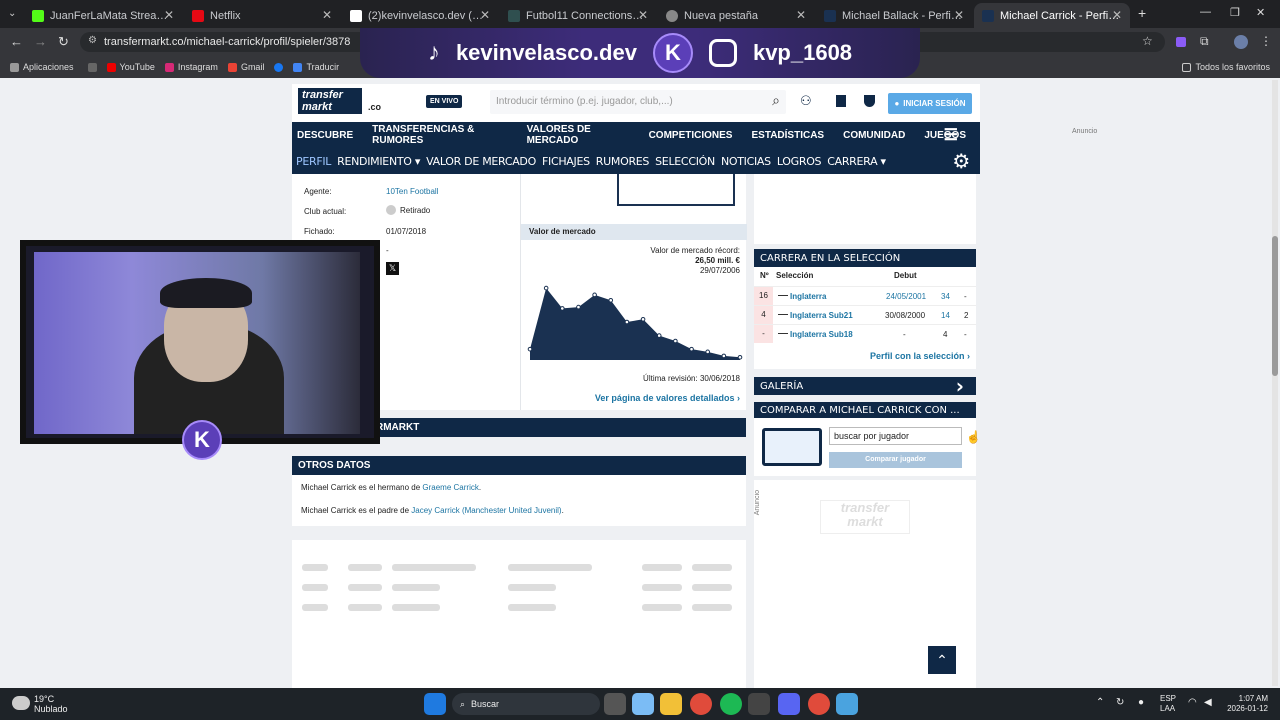 This screenshot has width=1280, height=720. What do you see at coordinates (874, 135) in the screenshot?
I see `nav-community: COMUNIDAD` at bounding box center [874, 135].